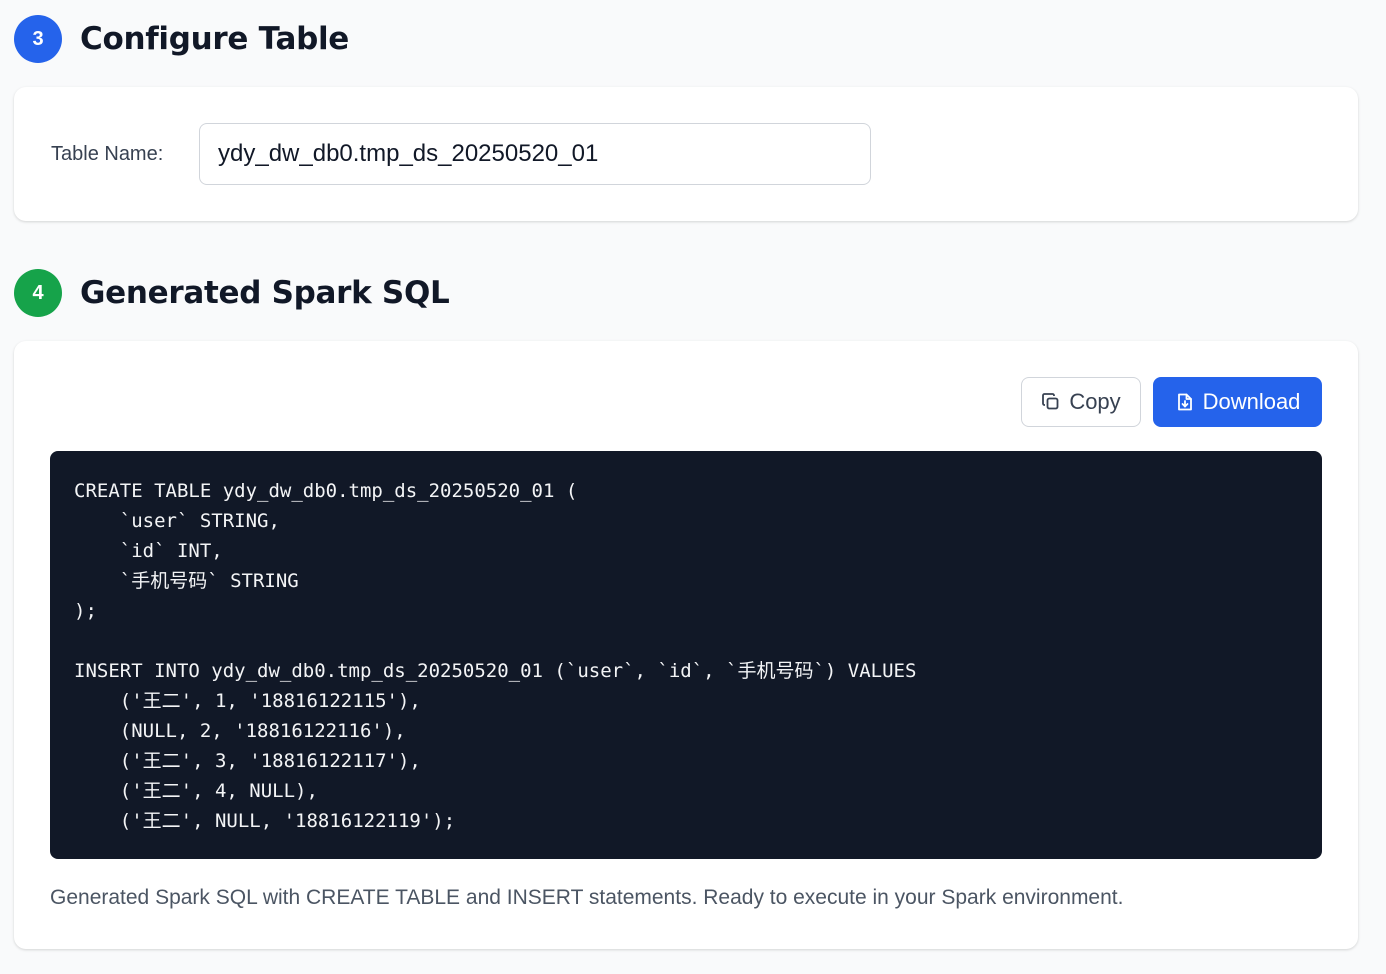 This screenshot has height=974, width=1386. I want to click on sql-line: (NULL, 2, '18816122116'),, so click(240, 731).